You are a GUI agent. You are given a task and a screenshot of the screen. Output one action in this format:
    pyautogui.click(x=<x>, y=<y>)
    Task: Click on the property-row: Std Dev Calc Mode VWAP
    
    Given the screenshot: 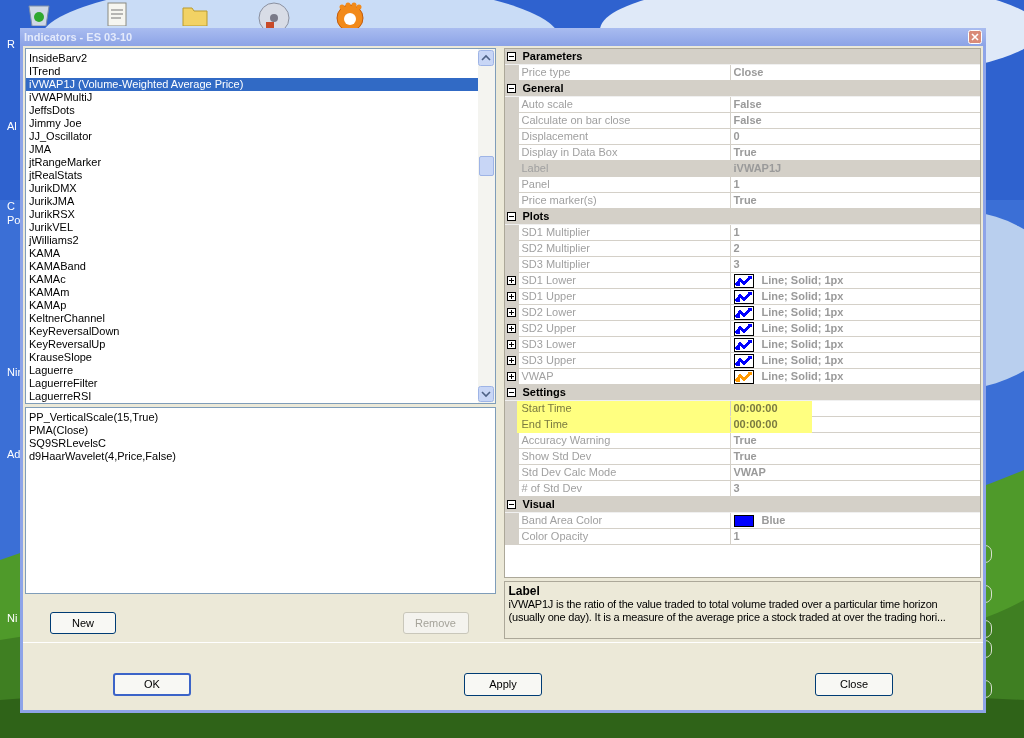 What is the action you would take?
    pyautogui.click(x=742, y=473)
    